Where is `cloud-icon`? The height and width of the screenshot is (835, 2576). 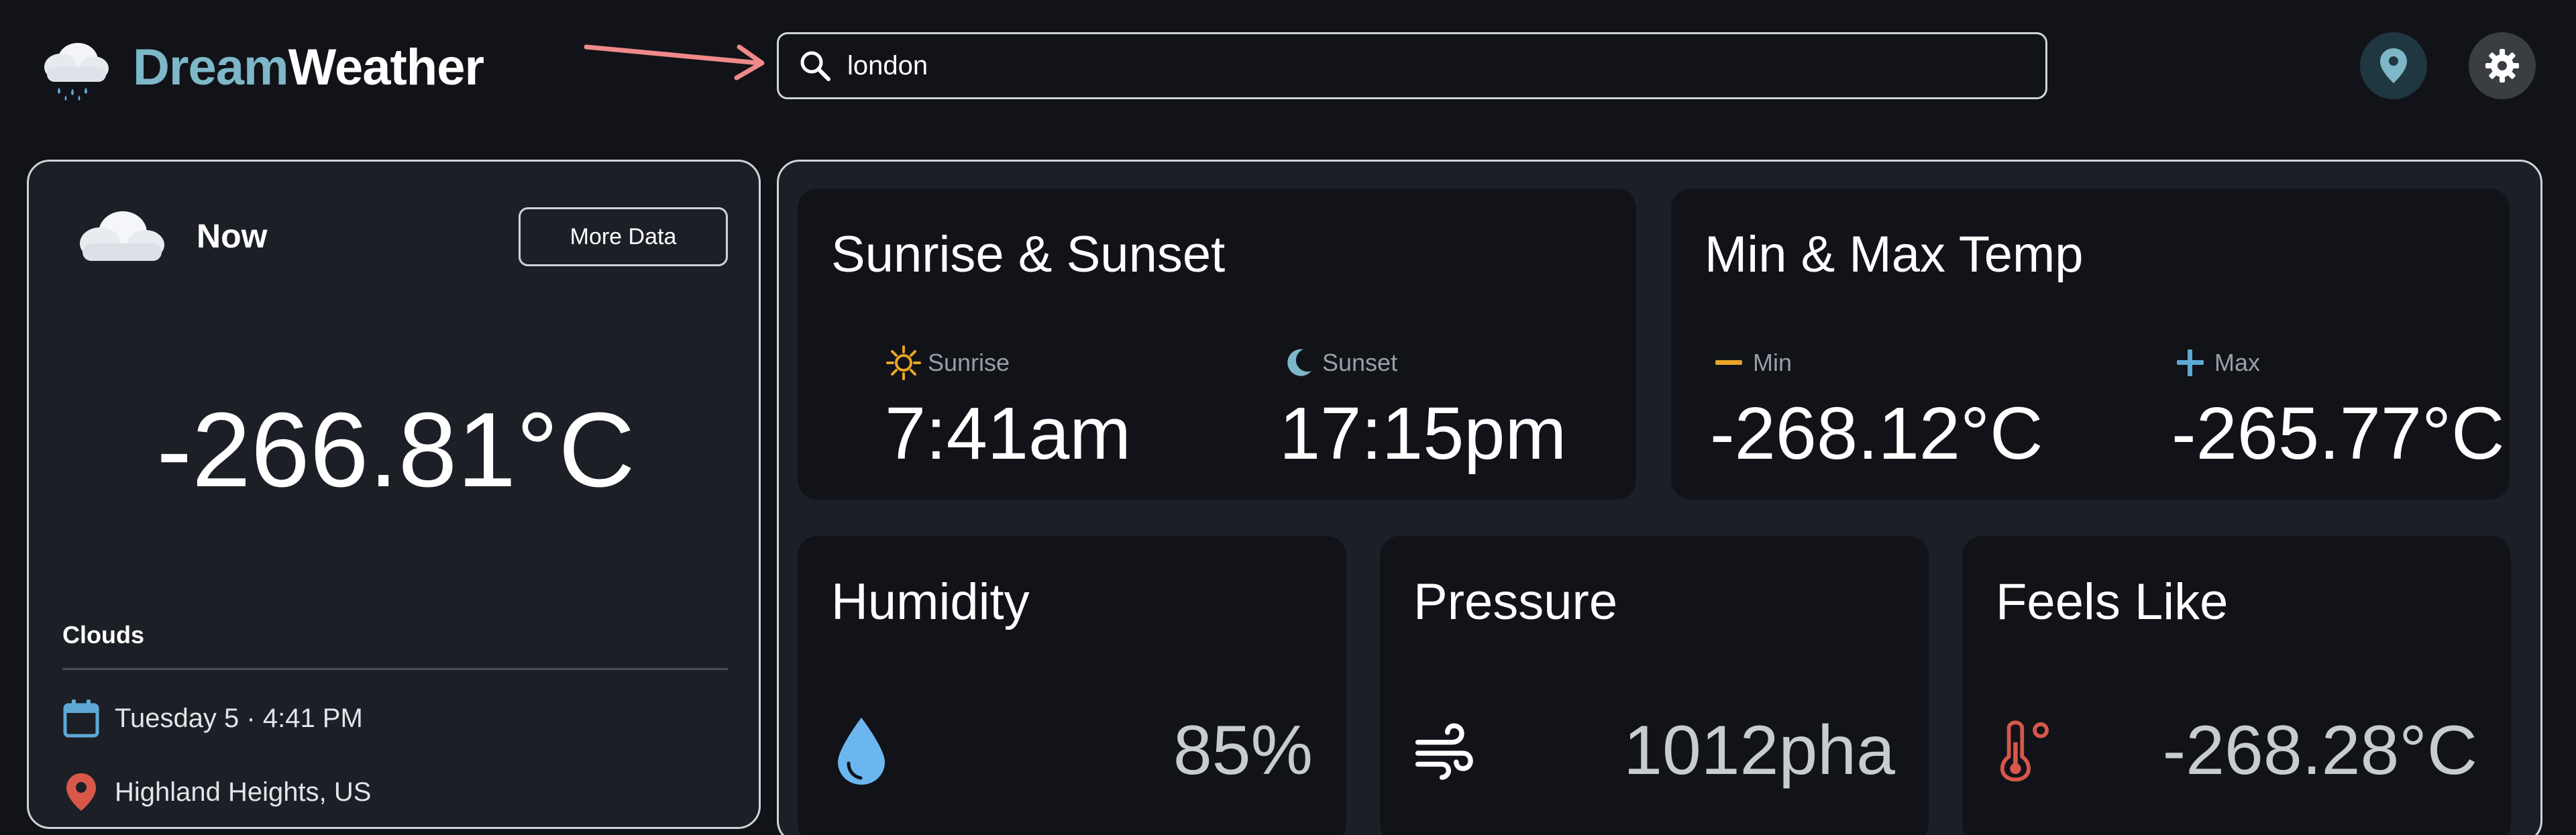
cloud-icon is located at coordinates (122, 236).